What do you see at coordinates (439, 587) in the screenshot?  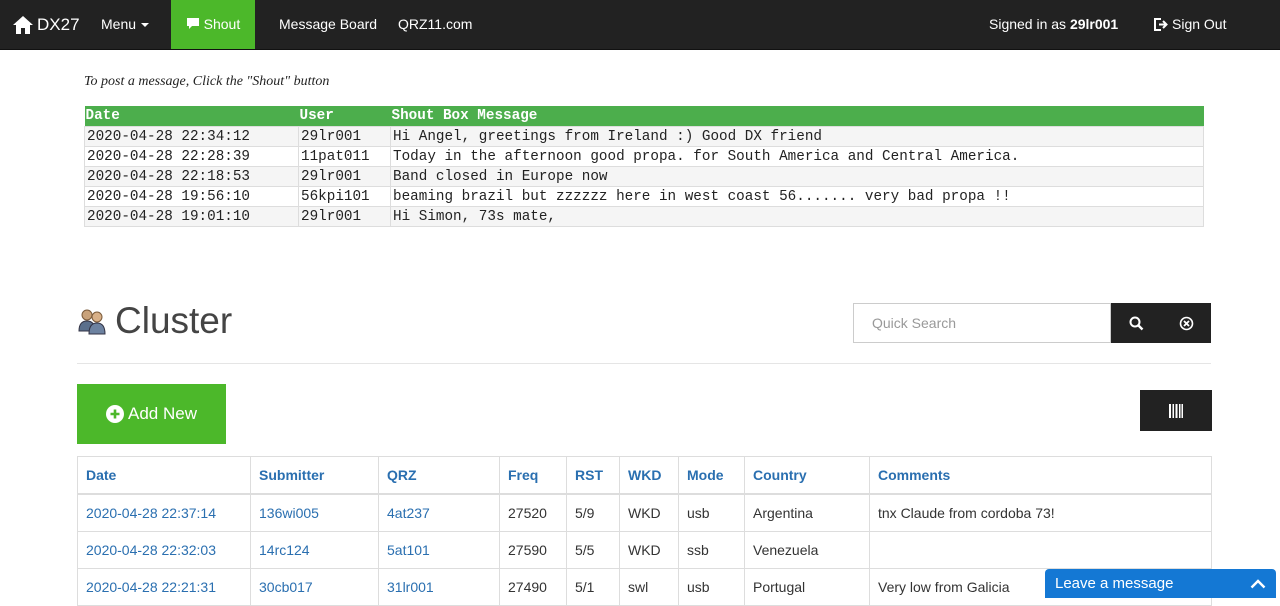 I see `cell-qrz: 31lr001` at bounding box center [439, 587].